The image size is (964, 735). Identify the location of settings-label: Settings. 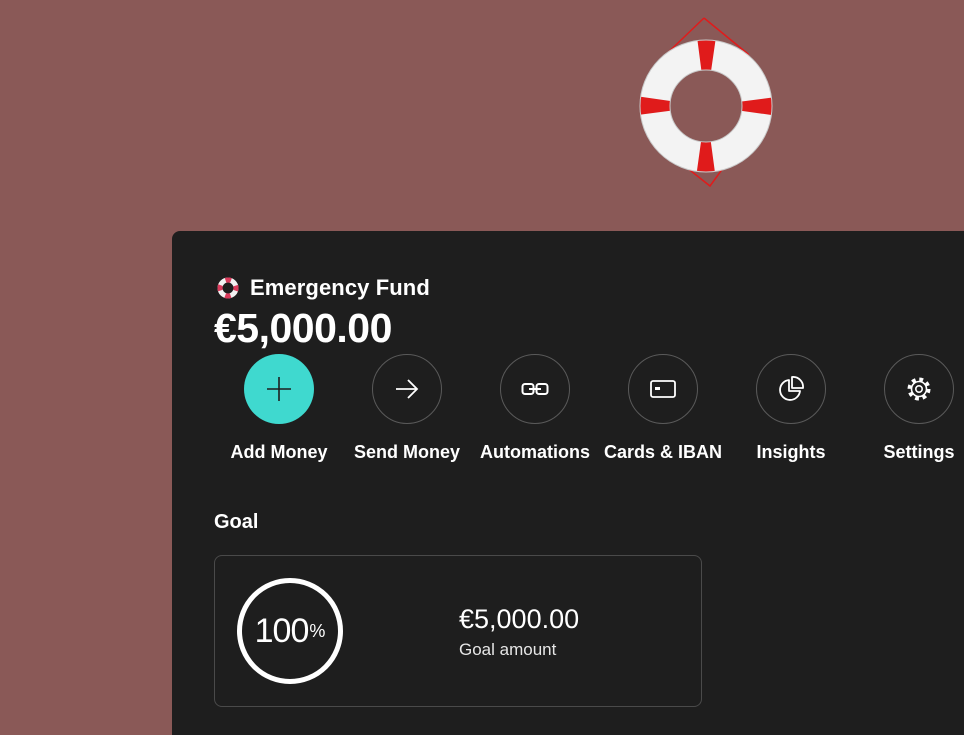
(918, 452).